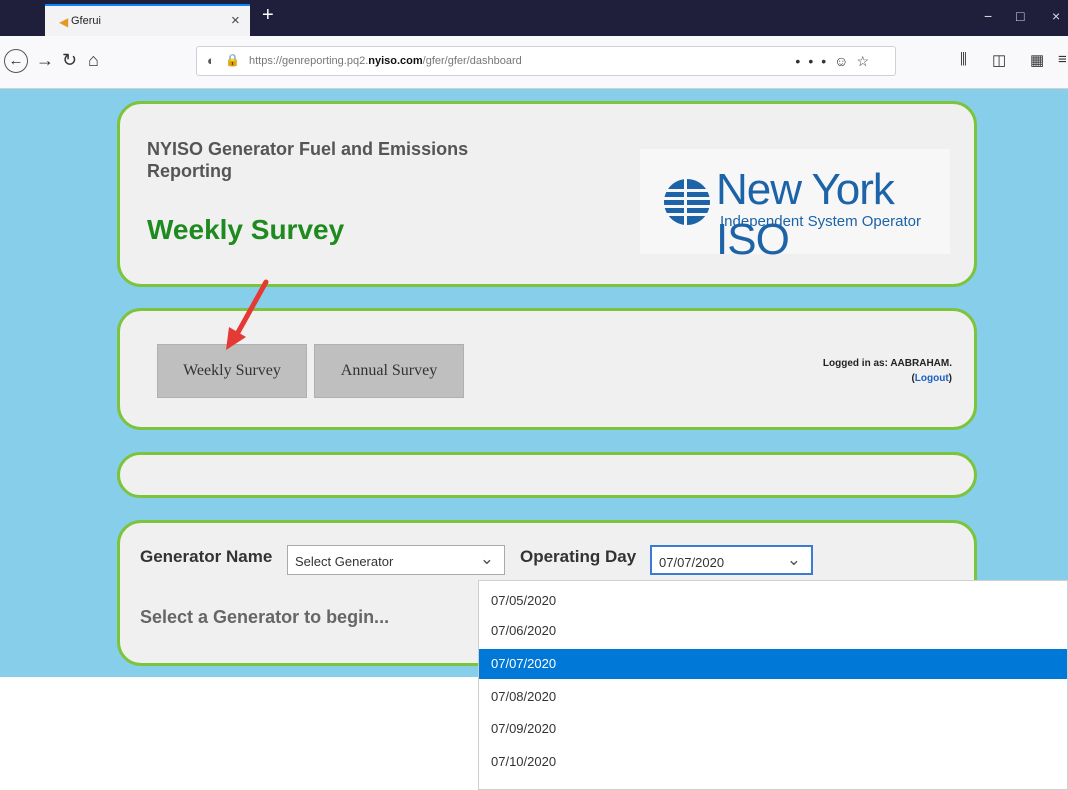 This screenshot has height=790, width=1068. I want to click on library-icon: ⫼, so click(963, 59).